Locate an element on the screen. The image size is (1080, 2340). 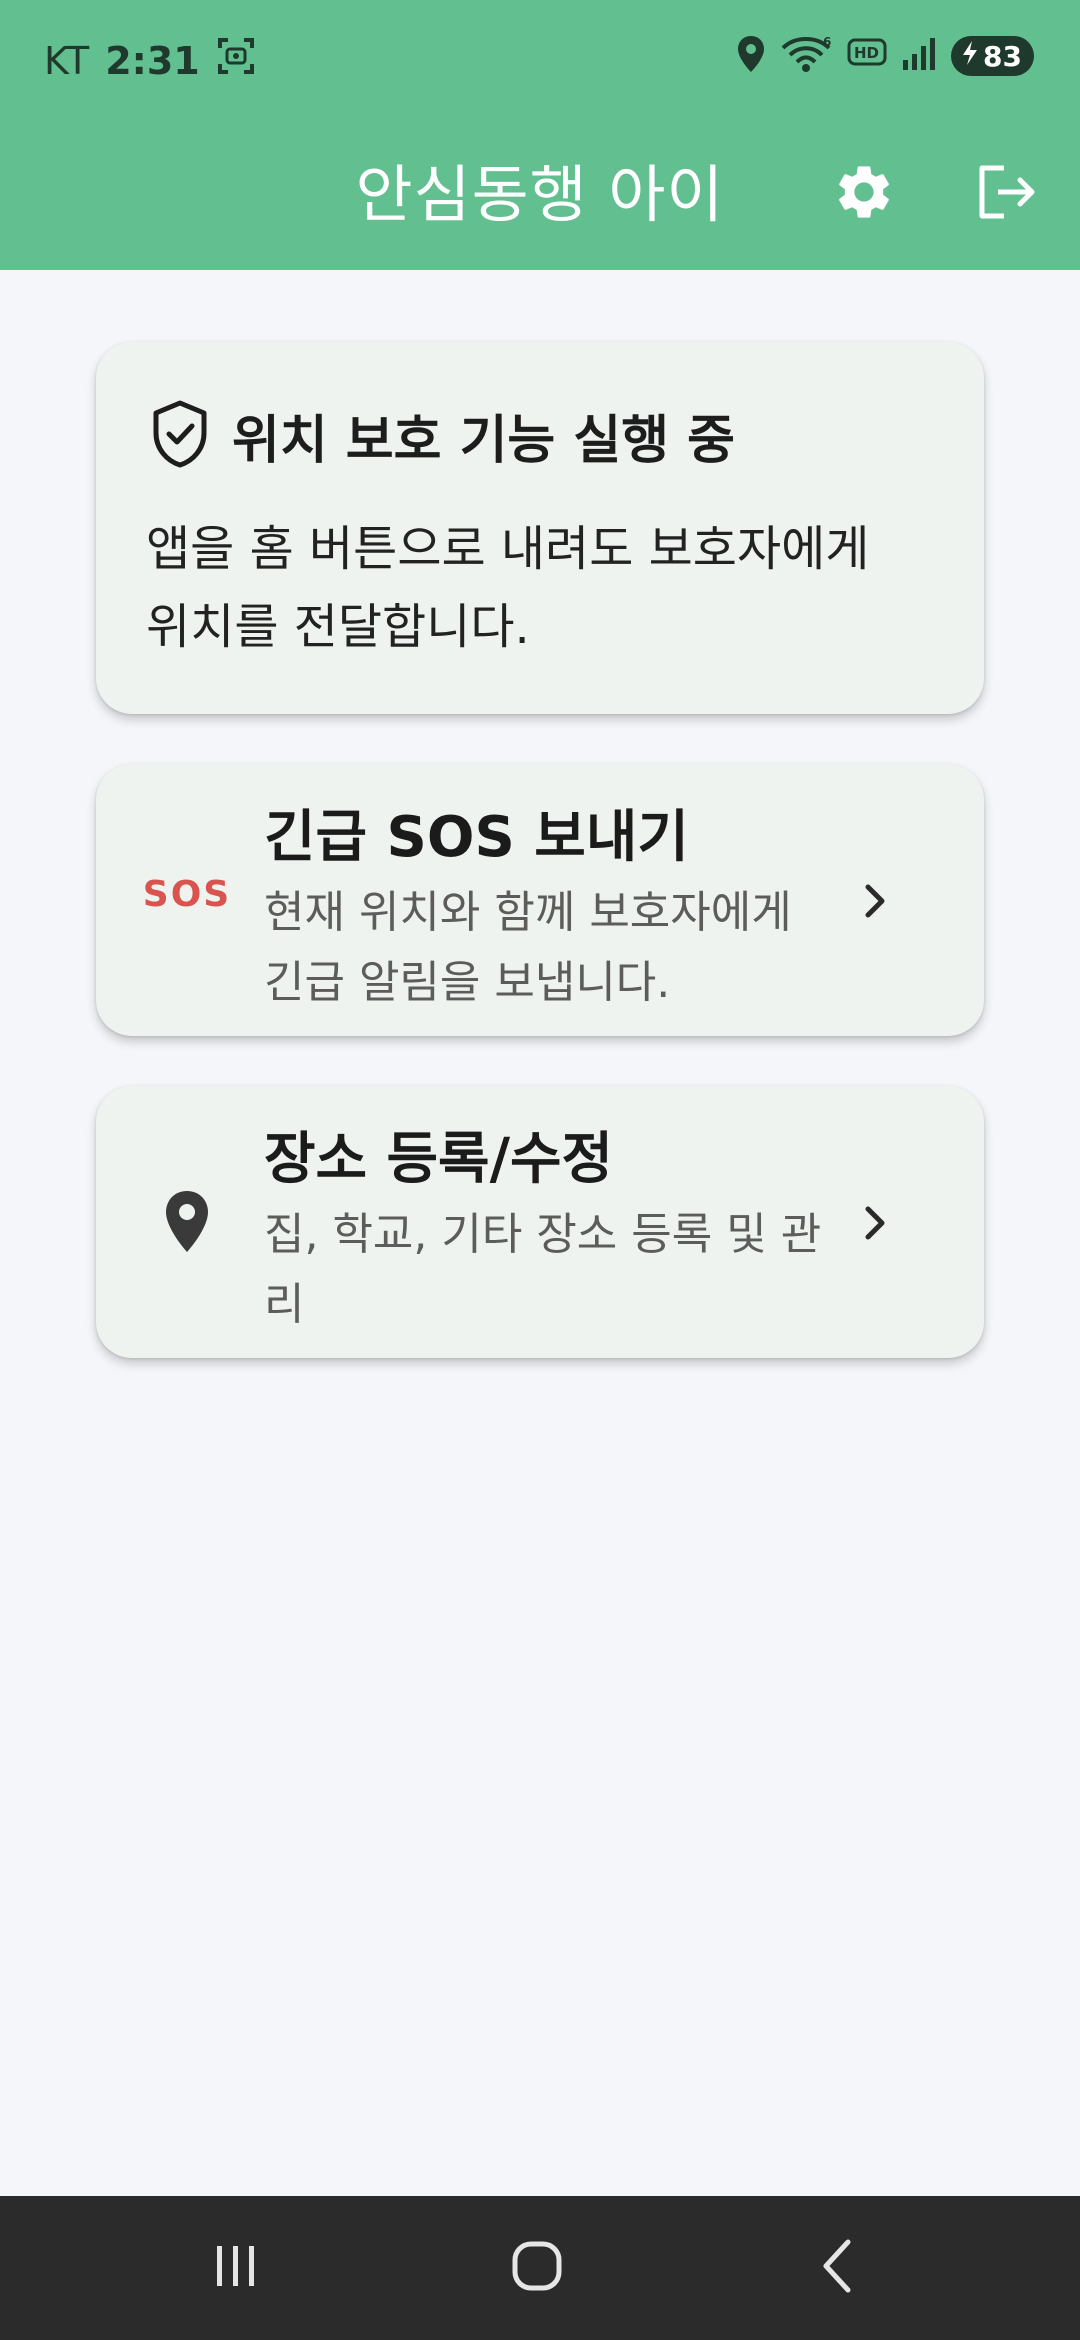
battery-icon is located at coordinates (970, 56).